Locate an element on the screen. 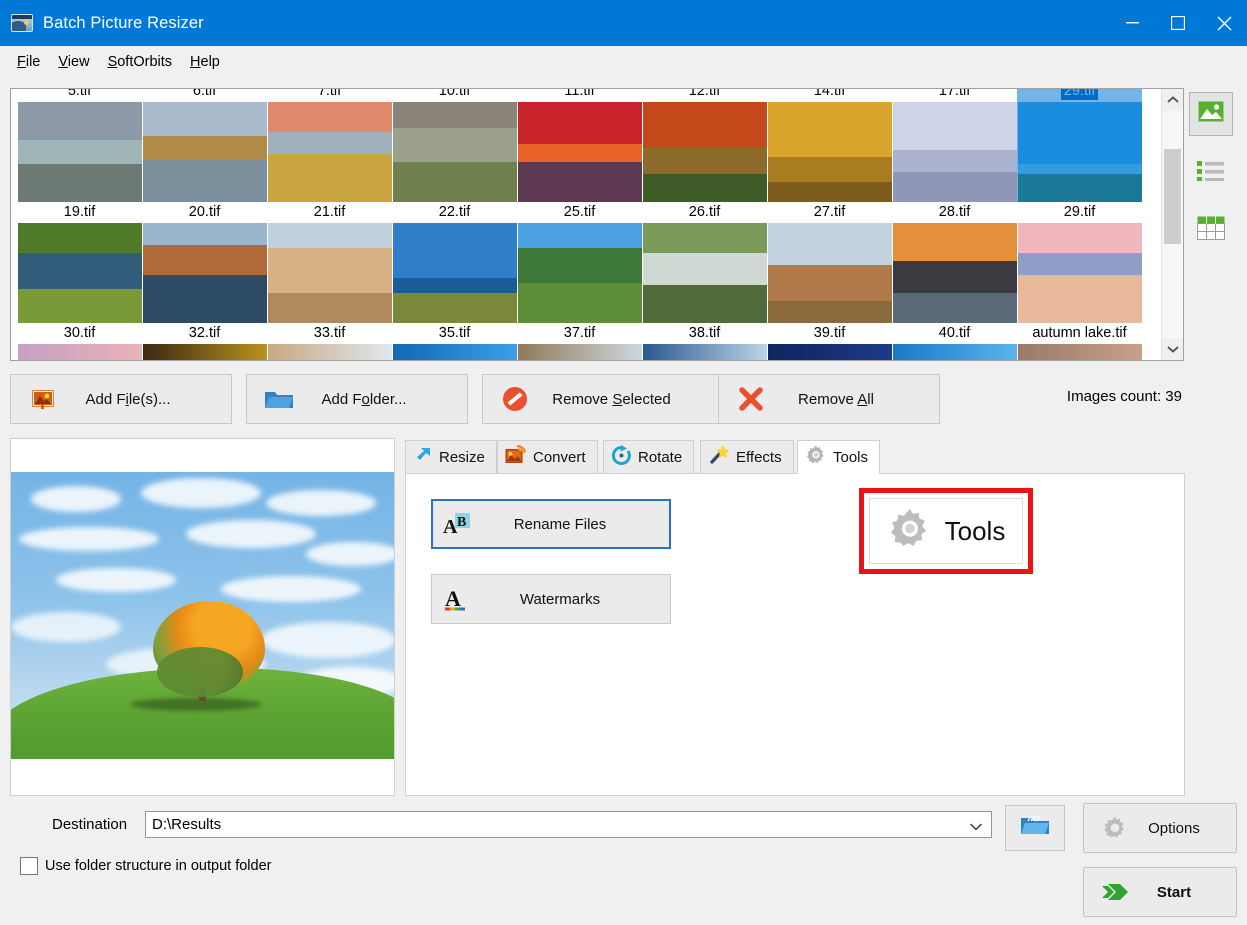 The image size is (1247, 925). close-icon is located at coordinates (1224, 23).